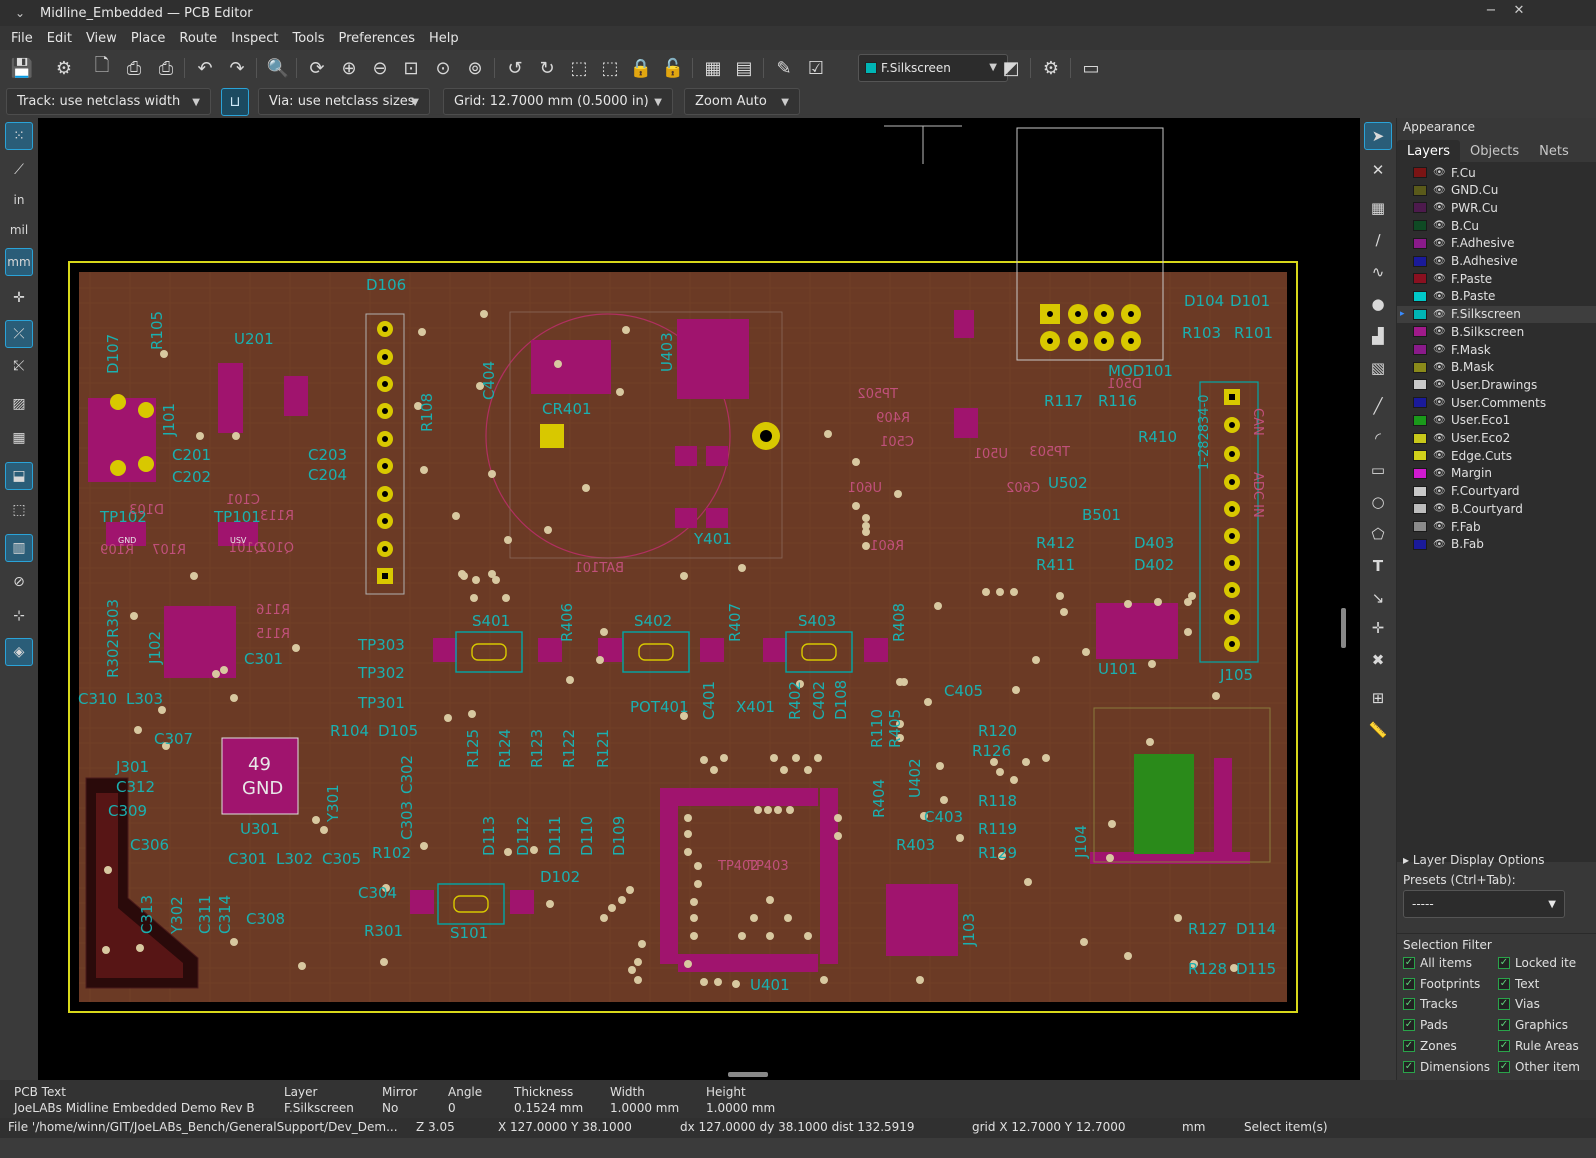  Describe the element at coordinates (933, 68) in the screenshot. I see `layer-select: F.Silkscreen ▼` at that location.